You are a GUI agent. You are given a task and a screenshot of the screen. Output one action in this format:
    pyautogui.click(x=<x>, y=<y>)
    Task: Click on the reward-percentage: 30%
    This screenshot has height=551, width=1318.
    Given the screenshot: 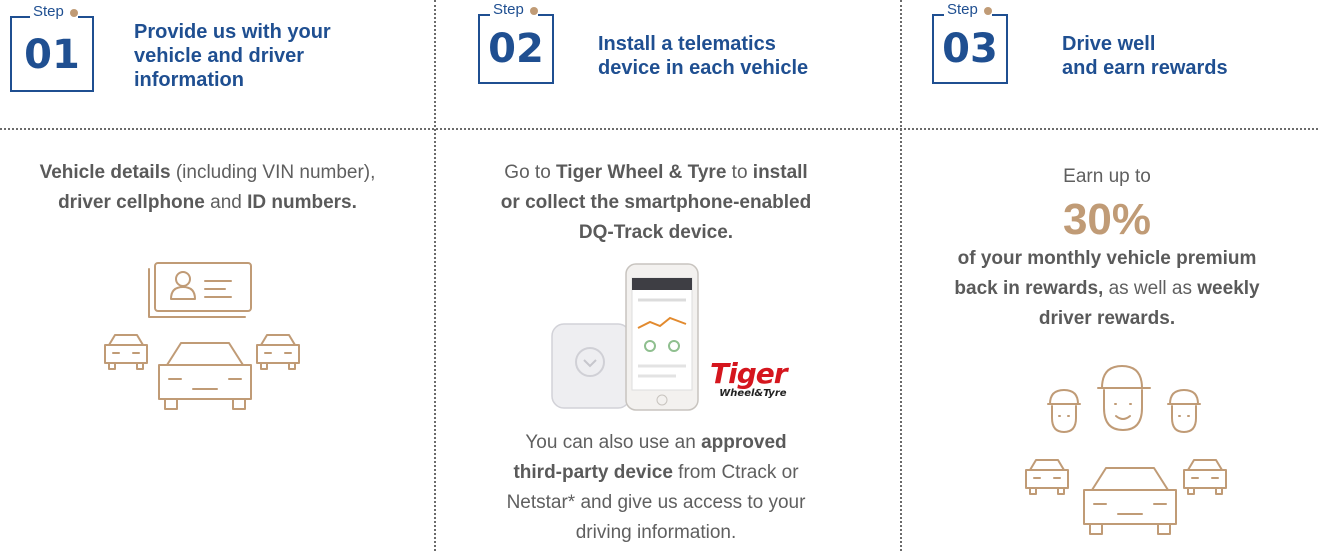 What is the action you would take?
    pyautogui.click(x=1107, y=219)
    